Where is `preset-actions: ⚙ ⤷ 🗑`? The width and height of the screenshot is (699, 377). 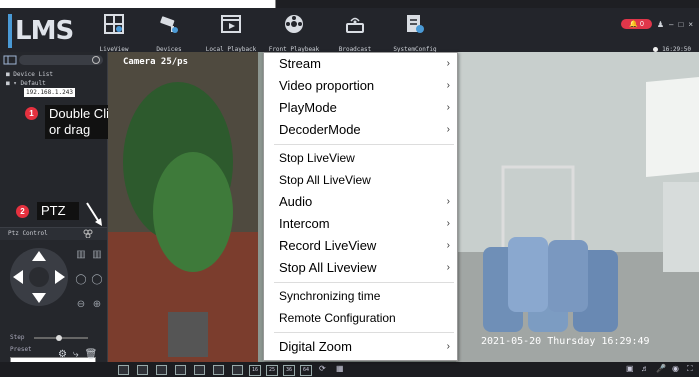 preset-actions: ⚙ ⤷ 🗑 is located at coordinates (77, 354).